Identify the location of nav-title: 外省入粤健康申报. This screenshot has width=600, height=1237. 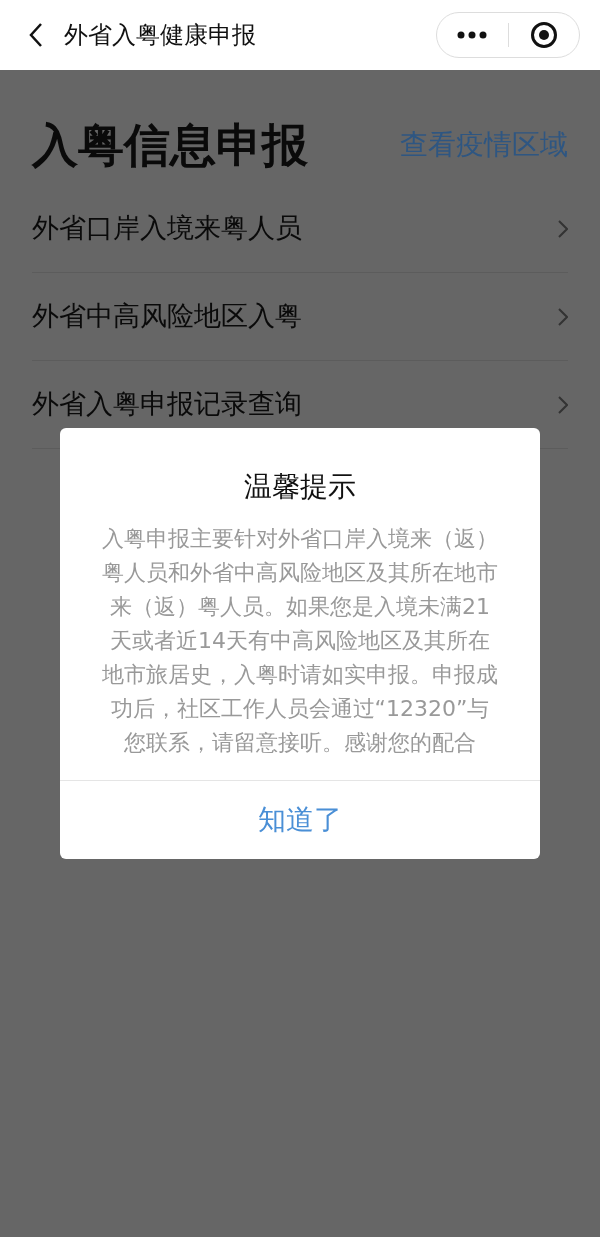
(160, 35).